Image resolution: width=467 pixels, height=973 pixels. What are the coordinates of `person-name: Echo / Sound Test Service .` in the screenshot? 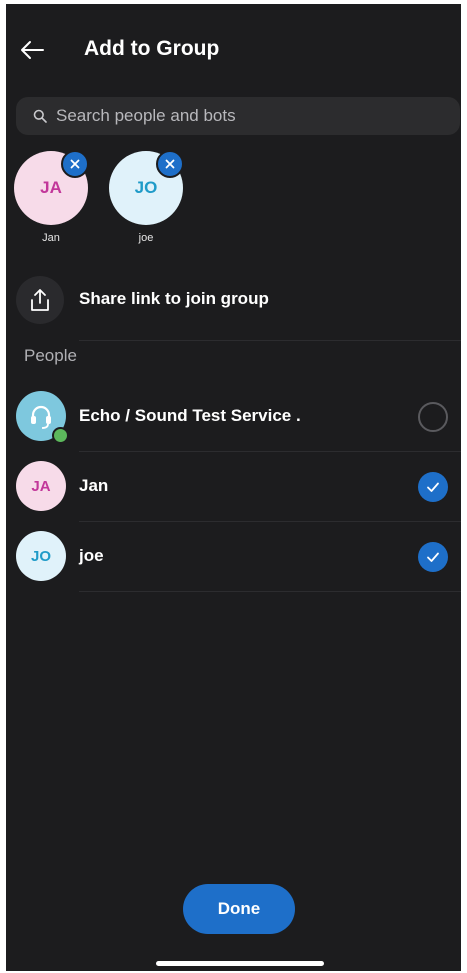 It's located at (190, 415).